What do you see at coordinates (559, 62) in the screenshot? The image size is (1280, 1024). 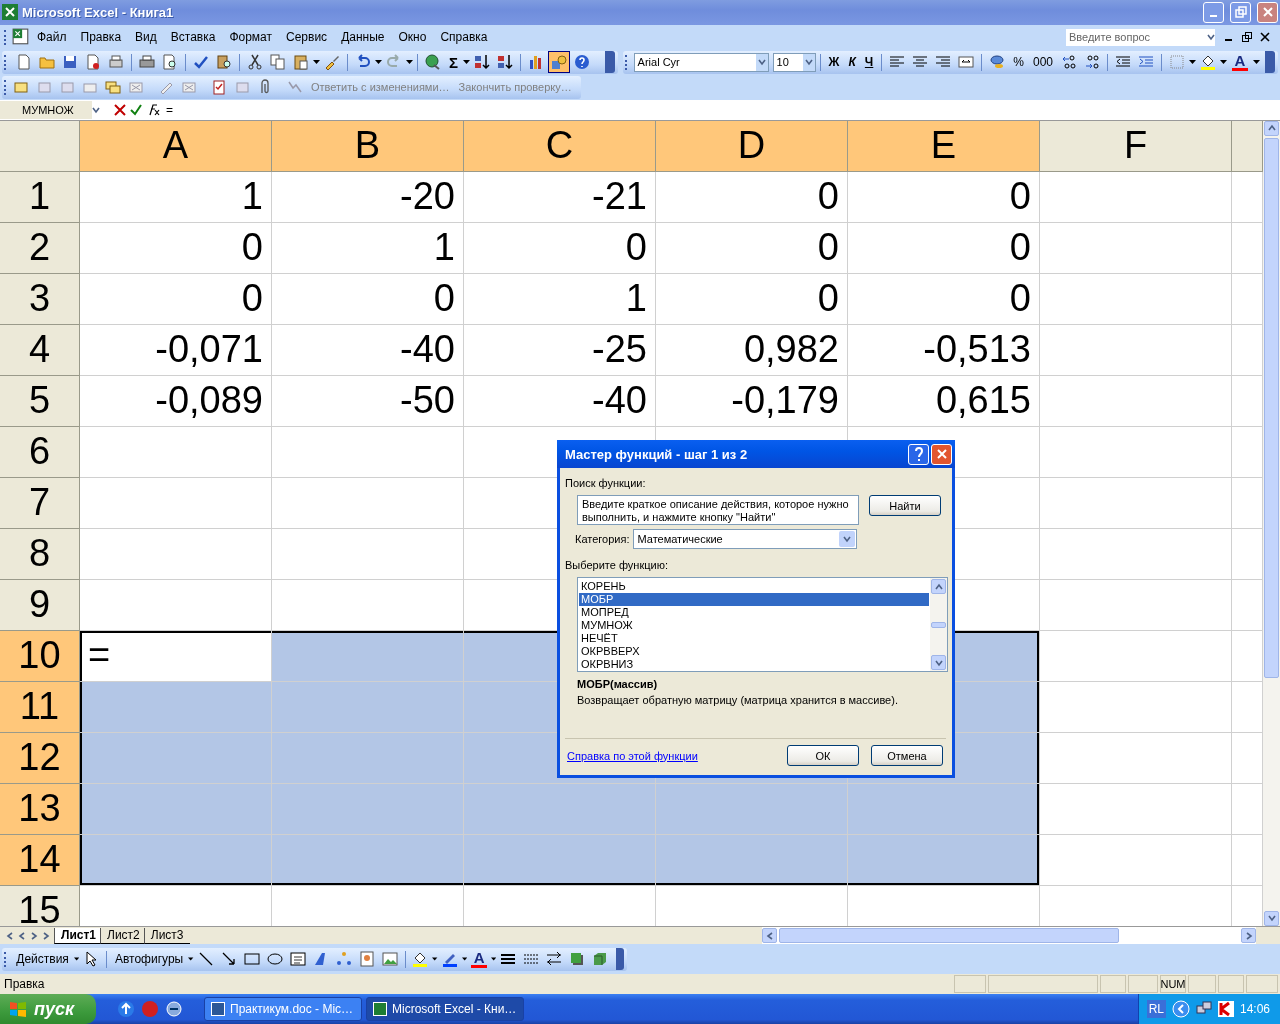 I see `shapes-icon` at bounding box center [559, 62].